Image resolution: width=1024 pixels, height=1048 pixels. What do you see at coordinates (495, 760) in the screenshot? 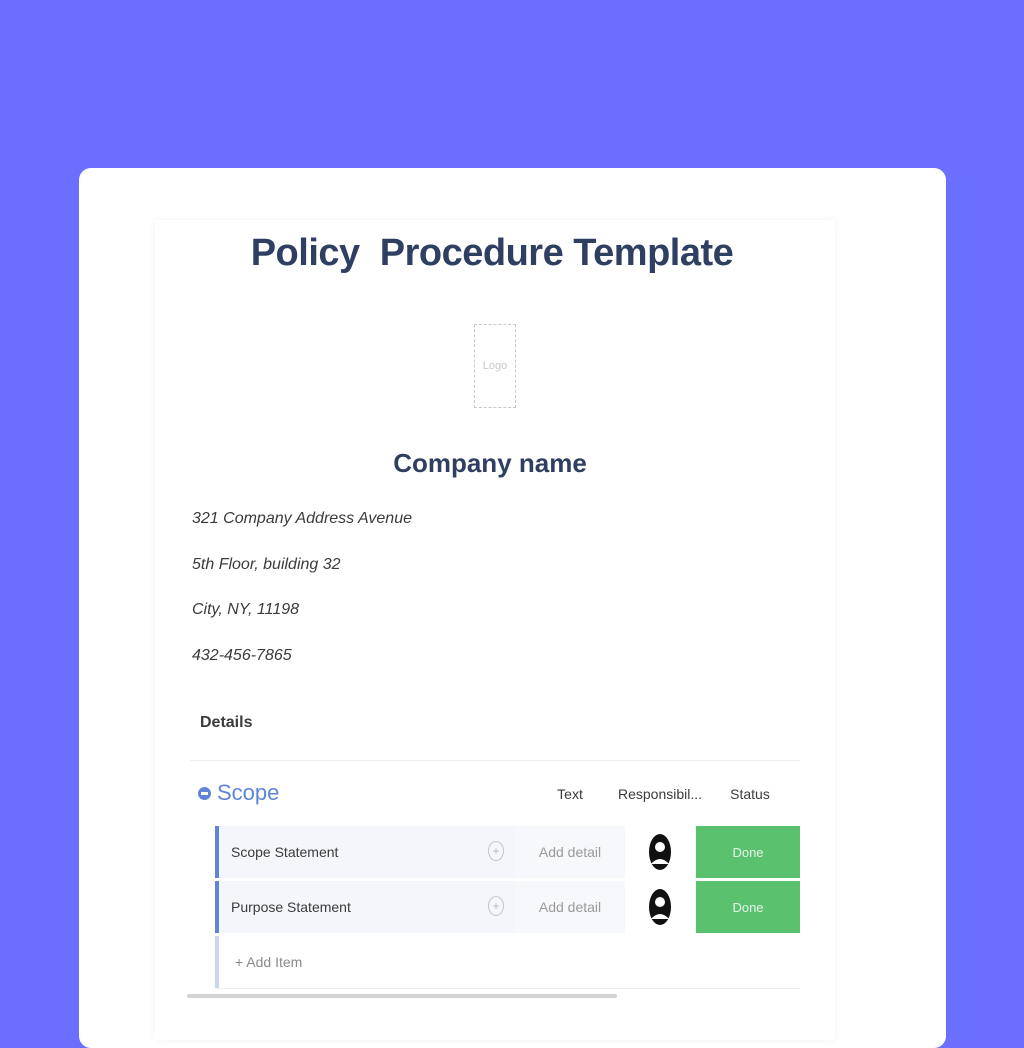
I see `divider` at bounding box center [495, 760].